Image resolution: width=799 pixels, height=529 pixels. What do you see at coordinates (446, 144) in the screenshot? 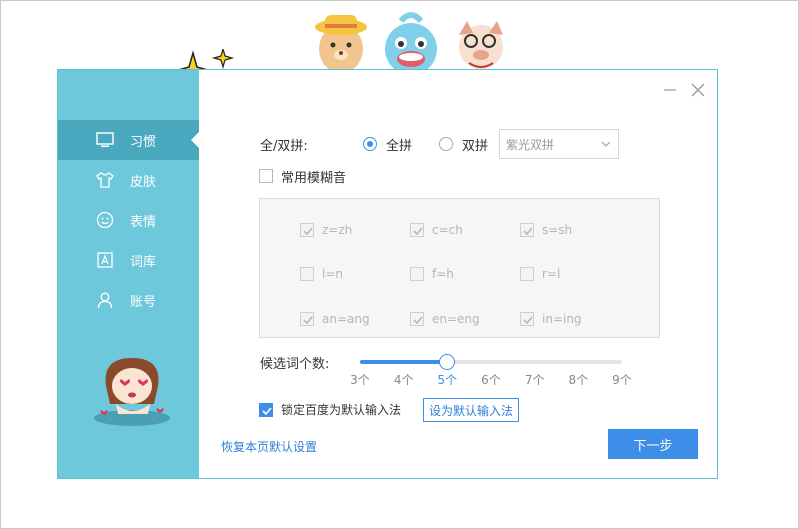
I see `double-pinyin-radio` at bounding box center [446, 144].